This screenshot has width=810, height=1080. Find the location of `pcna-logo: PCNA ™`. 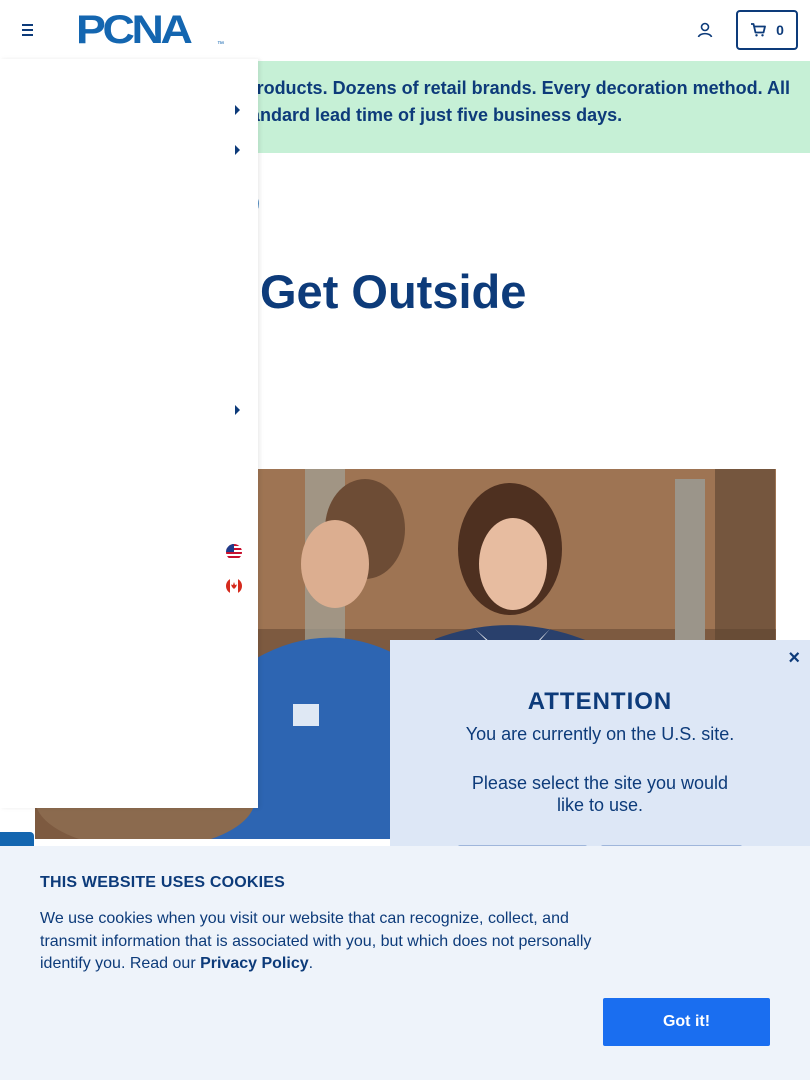

pcna-logo: PCNA ™ is located at coordinates (150, 30).